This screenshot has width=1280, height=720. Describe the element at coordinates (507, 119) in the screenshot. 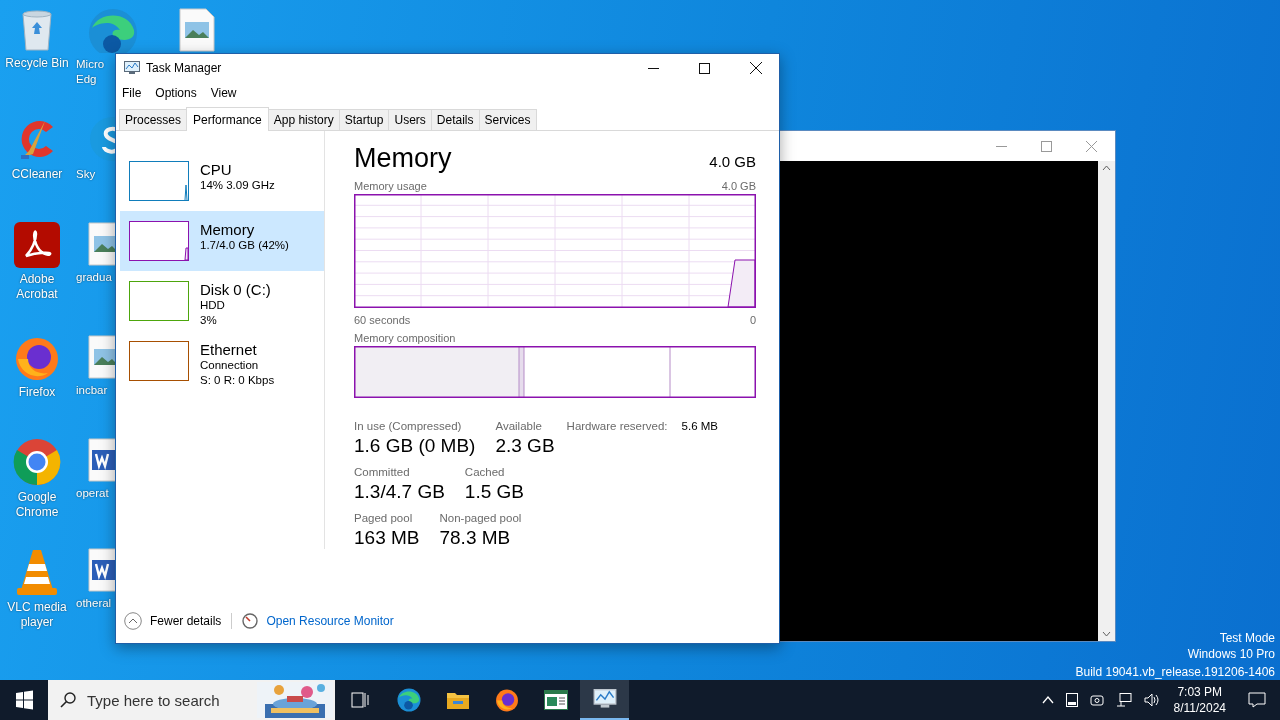

I see `tab: Services` at that location.